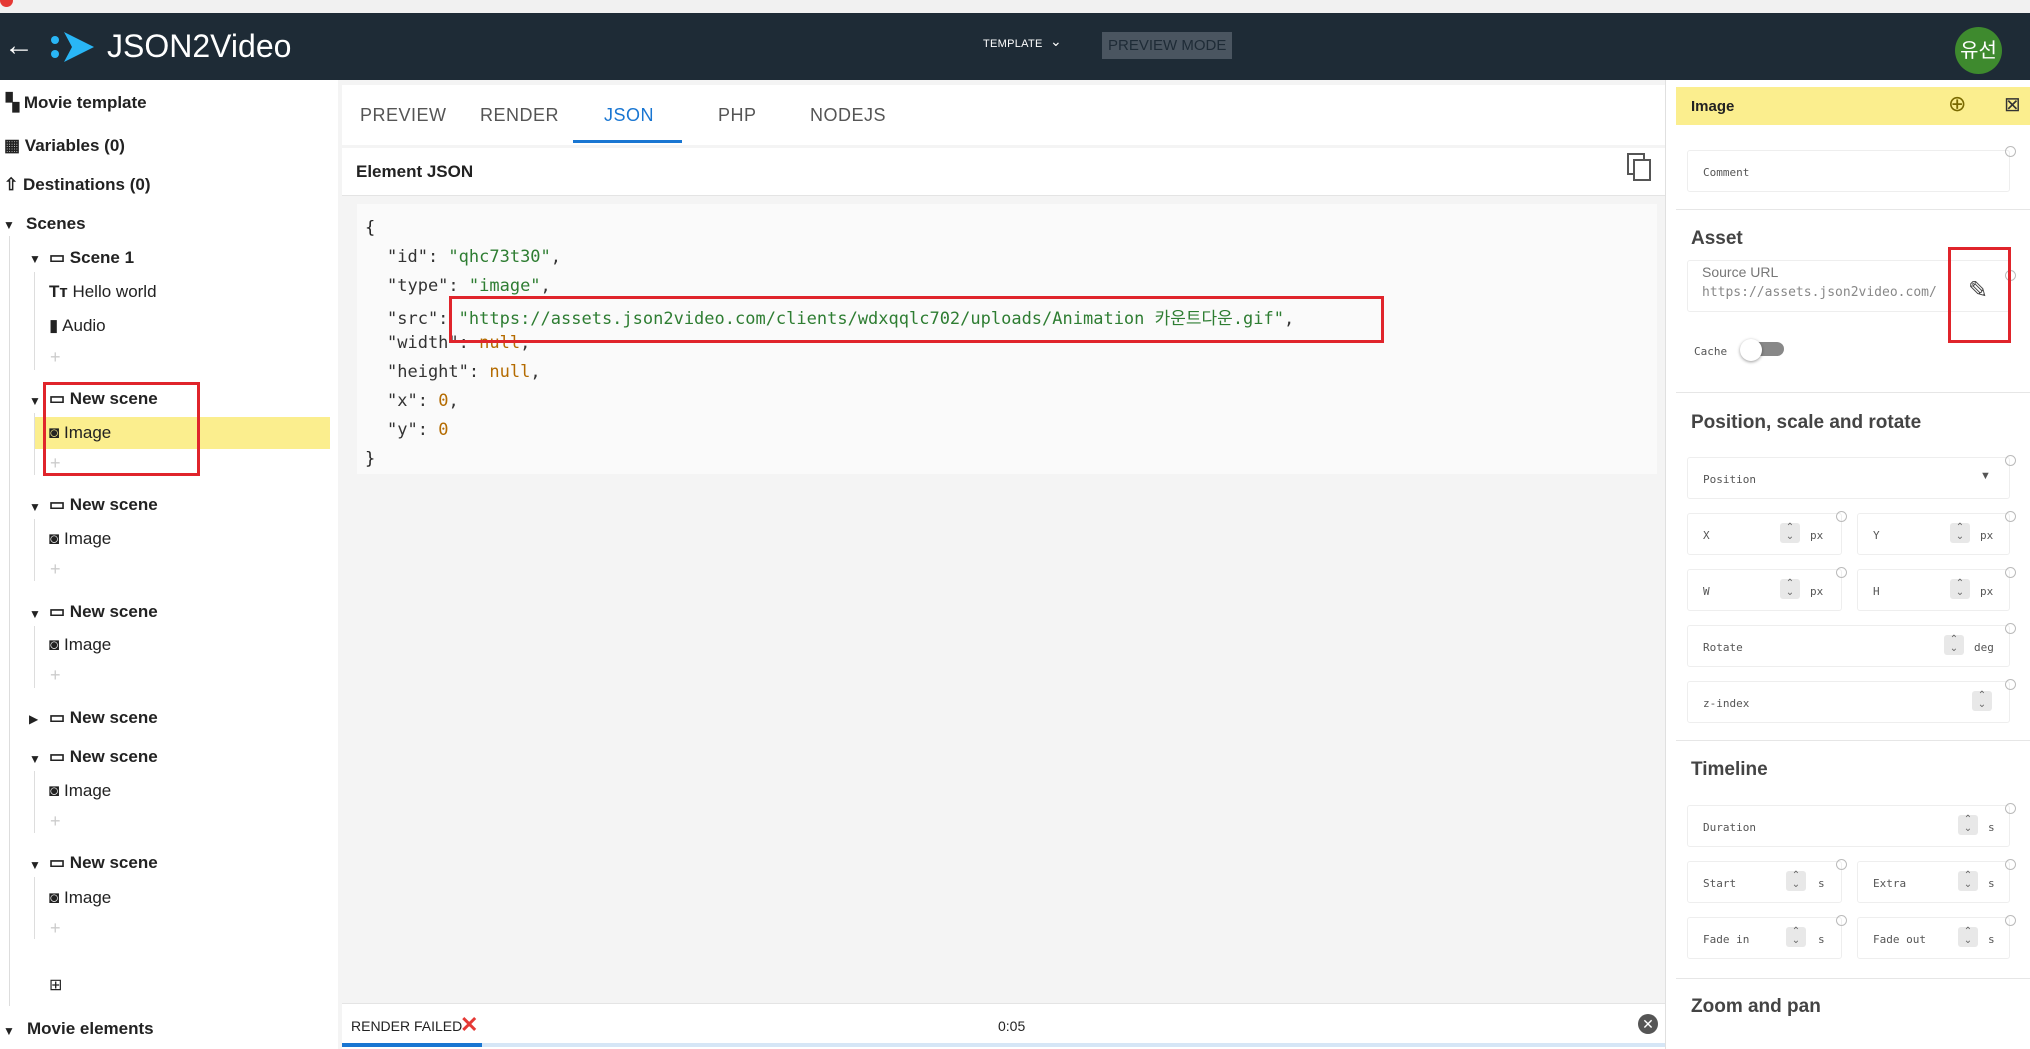 This screenshot has height=1049, width=2030. What do you see at coordinates (1720, 883) in the screenshot?
I see `start-label: Start` at bounding box center [1720, 883].